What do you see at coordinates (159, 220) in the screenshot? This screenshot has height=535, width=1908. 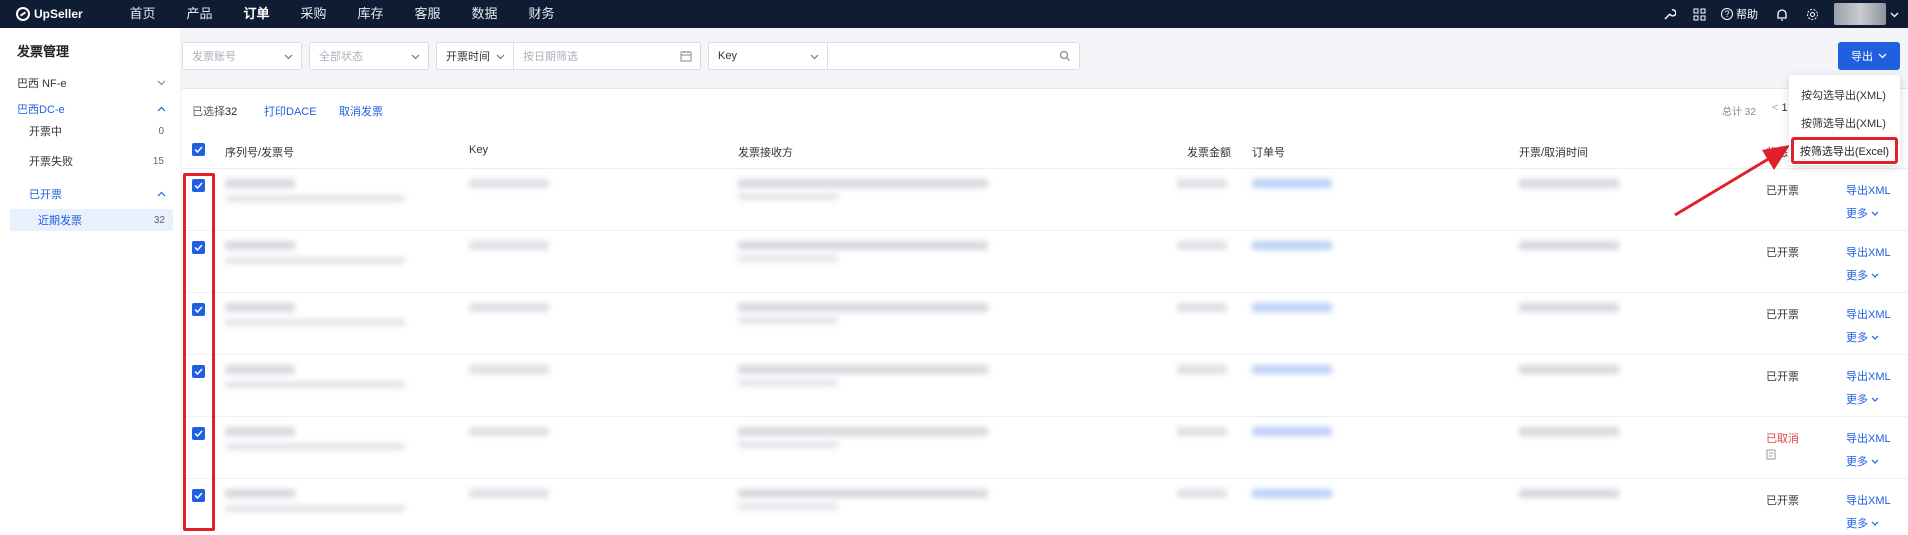 I see `sidebar-item-count: 32` at bounding box center [159, 220].